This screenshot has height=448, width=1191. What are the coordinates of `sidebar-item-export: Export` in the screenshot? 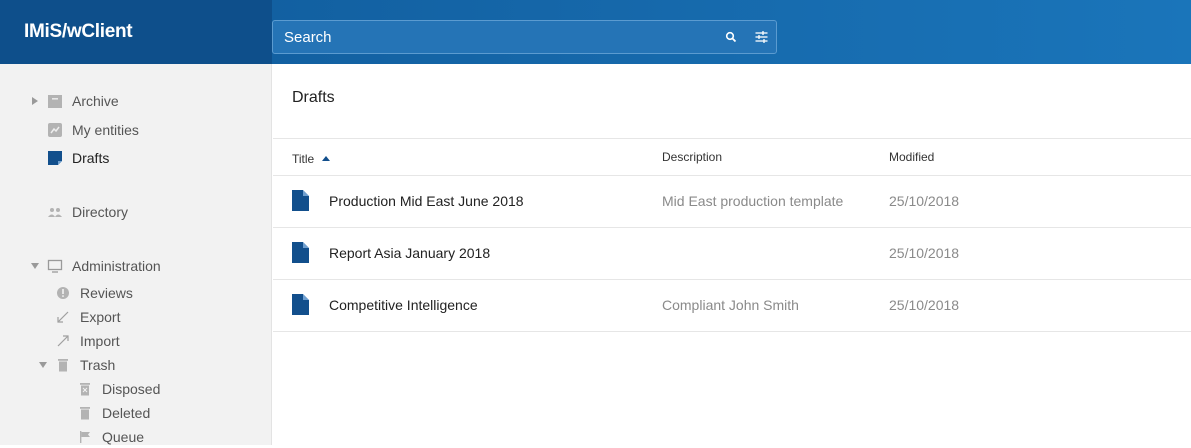 It's located at (87, 317).